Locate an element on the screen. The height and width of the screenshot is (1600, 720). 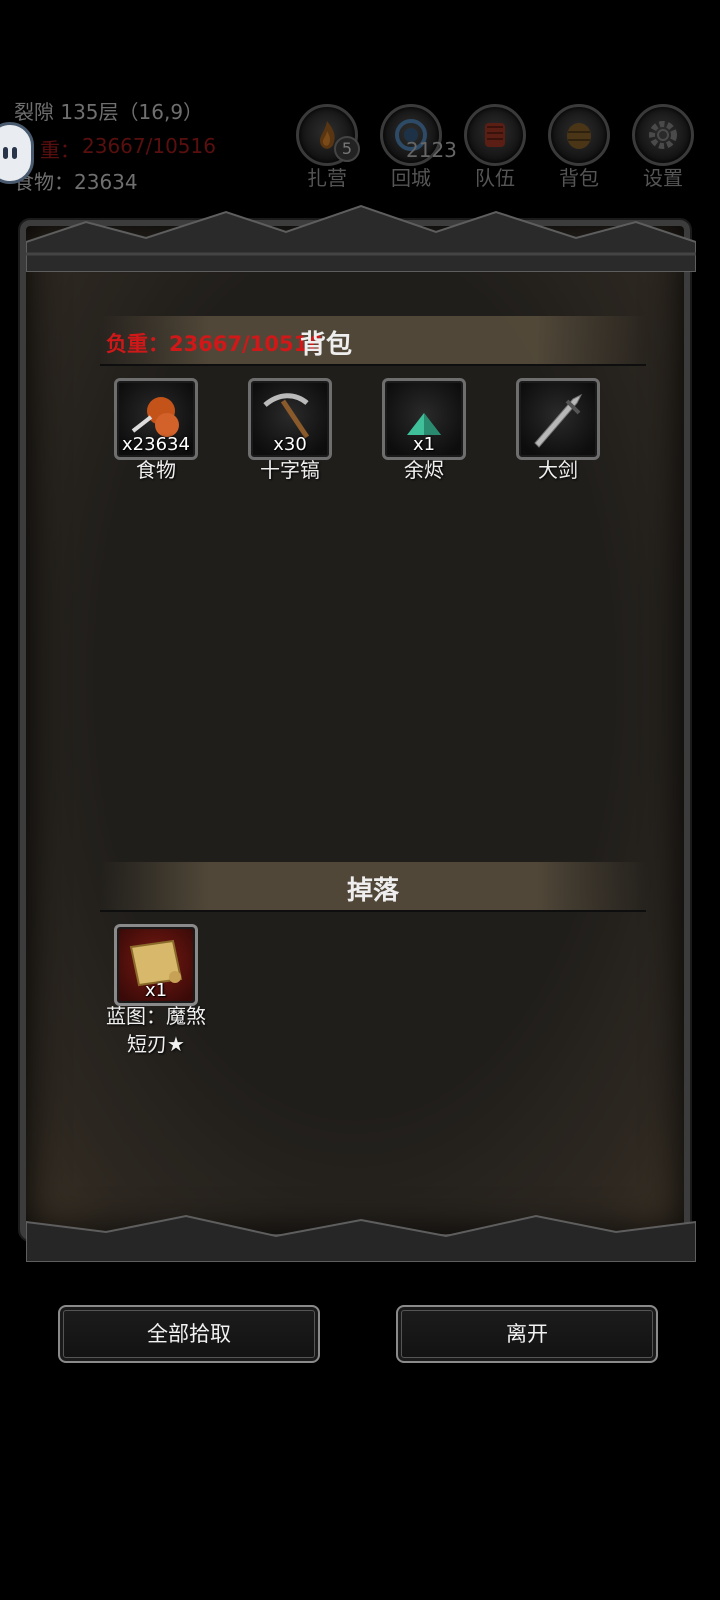
hud-weight-value: 23667/10516 is located at coordinates (149, 146).